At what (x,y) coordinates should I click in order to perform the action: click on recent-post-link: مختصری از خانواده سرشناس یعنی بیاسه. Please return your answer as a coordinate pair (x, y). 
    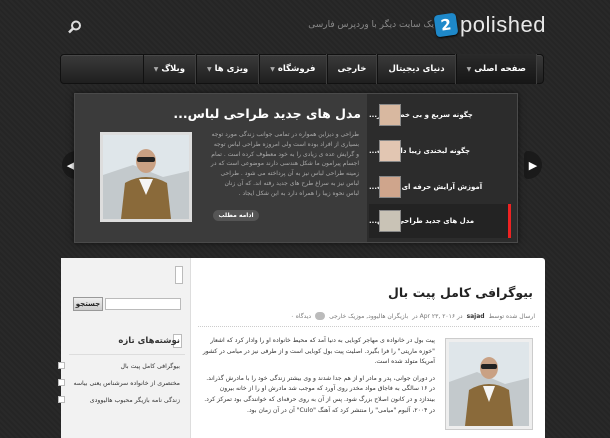
    Looking at the image, I should click on (119, 383).